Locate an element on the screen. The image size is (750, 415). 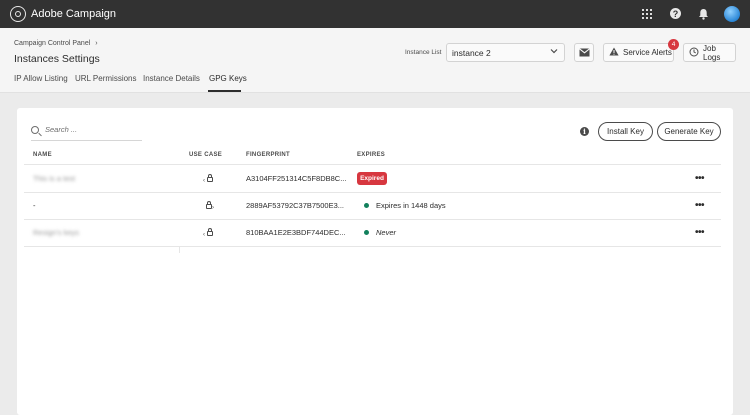
email-button is located at coordinates (584, 52).